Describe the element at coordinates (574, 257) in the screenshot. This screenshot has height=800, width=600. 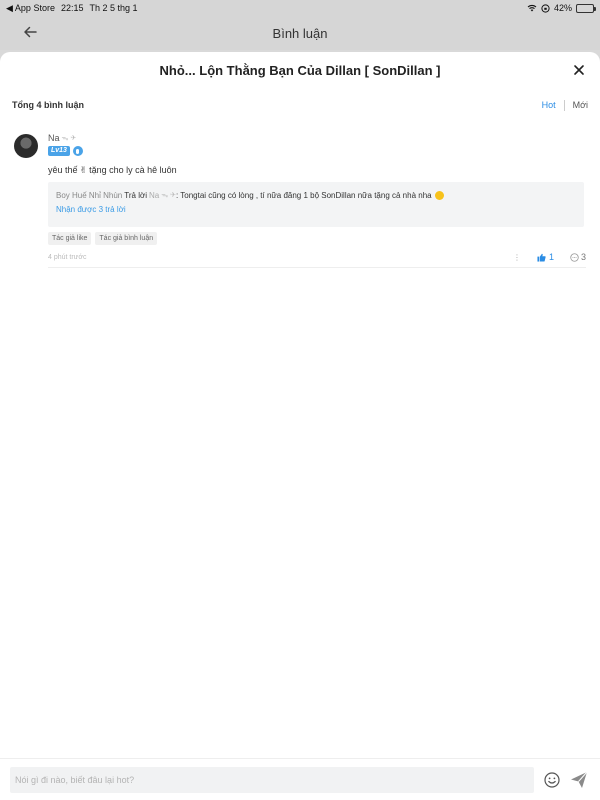
I see `comment-bubble-icon` at that location.